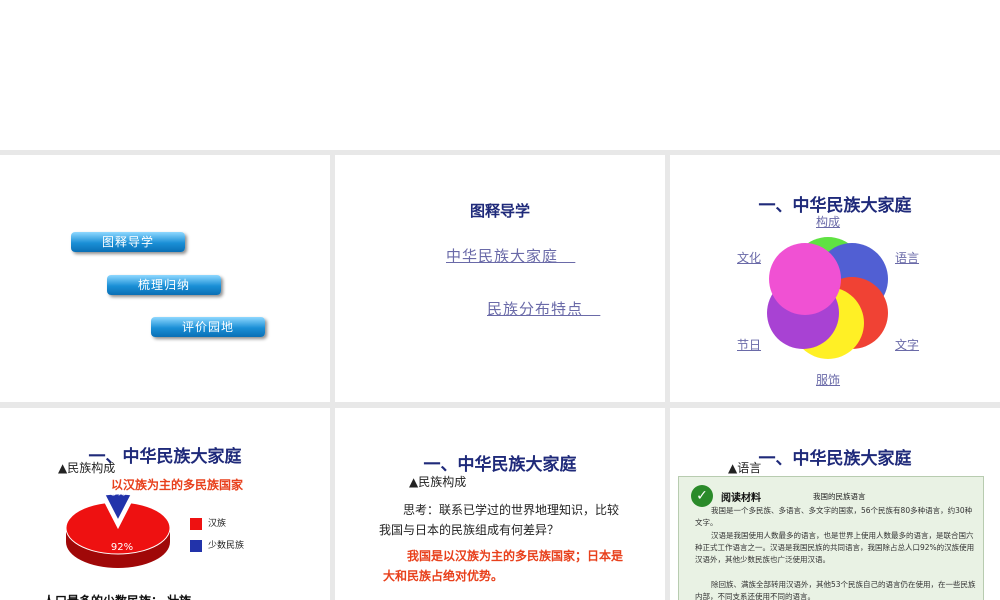 The width and height of the screenshot is (1000, 600). Describe the element at coordinates (503, 566) in the screenshot. I see `answer-text: 我国是以汉族为主的多民族国家；日本是大和民族占绝对优势。` at that location.